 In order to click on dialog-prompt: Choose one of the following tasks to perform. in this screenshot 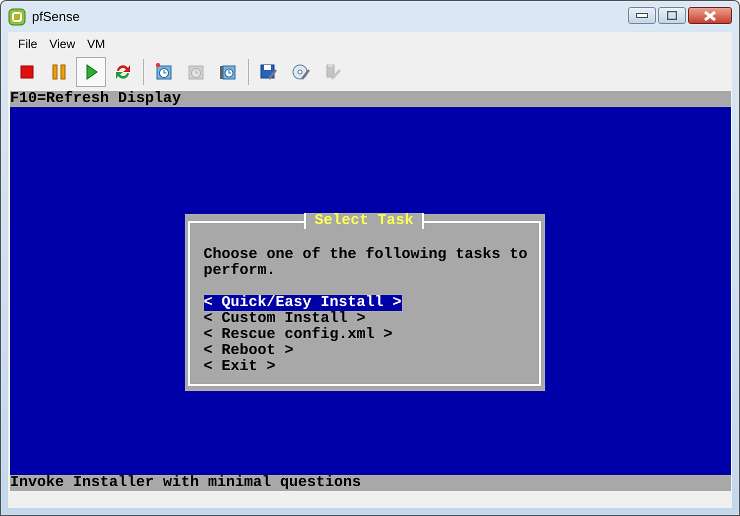, I will do `click(366, 262)`.